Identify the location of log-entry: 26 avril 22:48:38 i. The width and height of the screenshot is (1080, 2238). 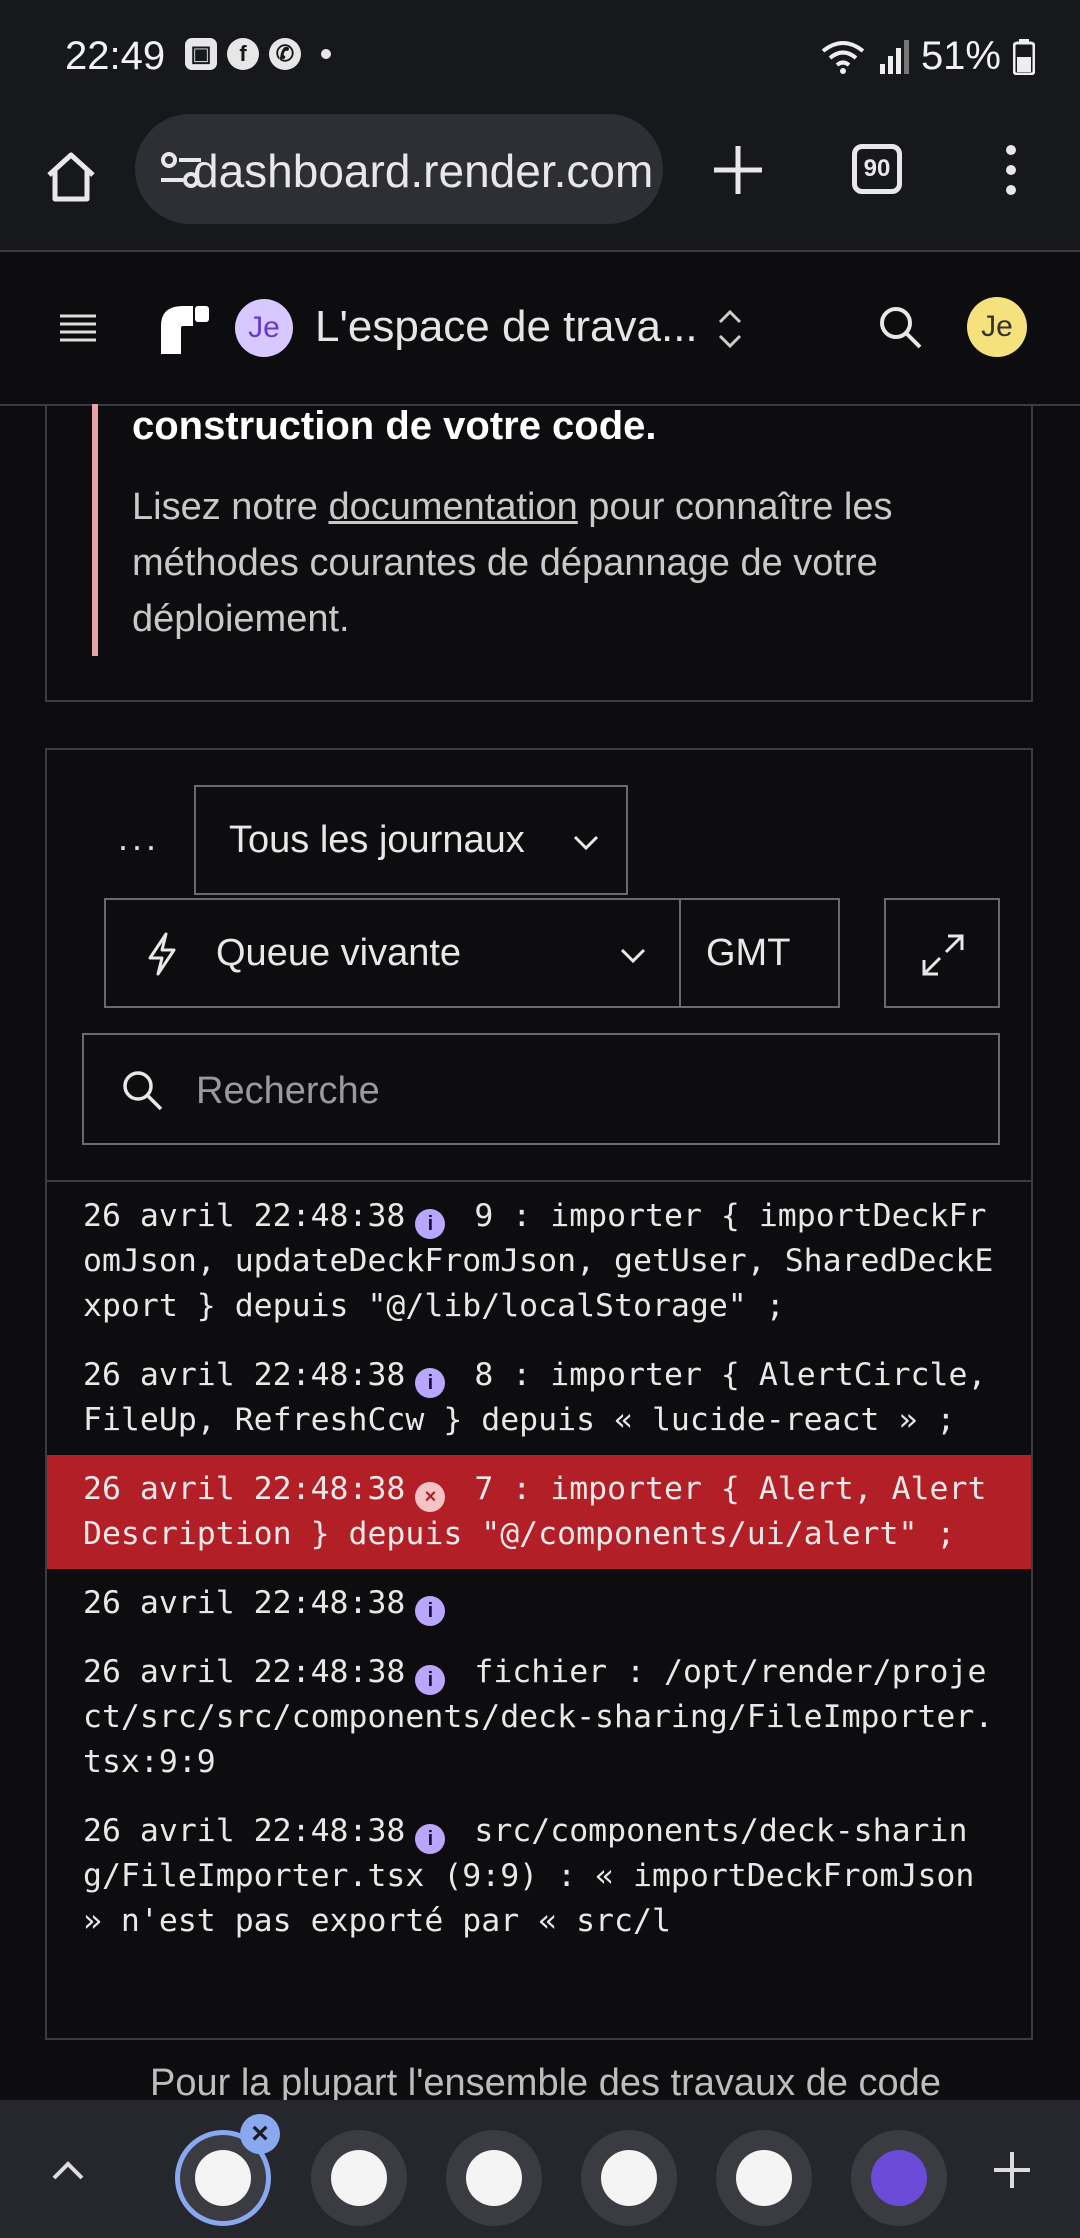
(539, 1603).